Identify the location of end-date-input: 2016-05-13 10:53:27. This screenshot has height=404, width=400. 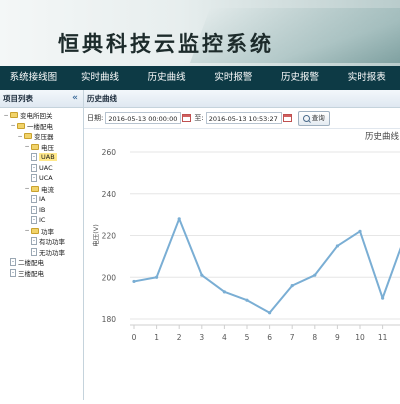
(243, 118).